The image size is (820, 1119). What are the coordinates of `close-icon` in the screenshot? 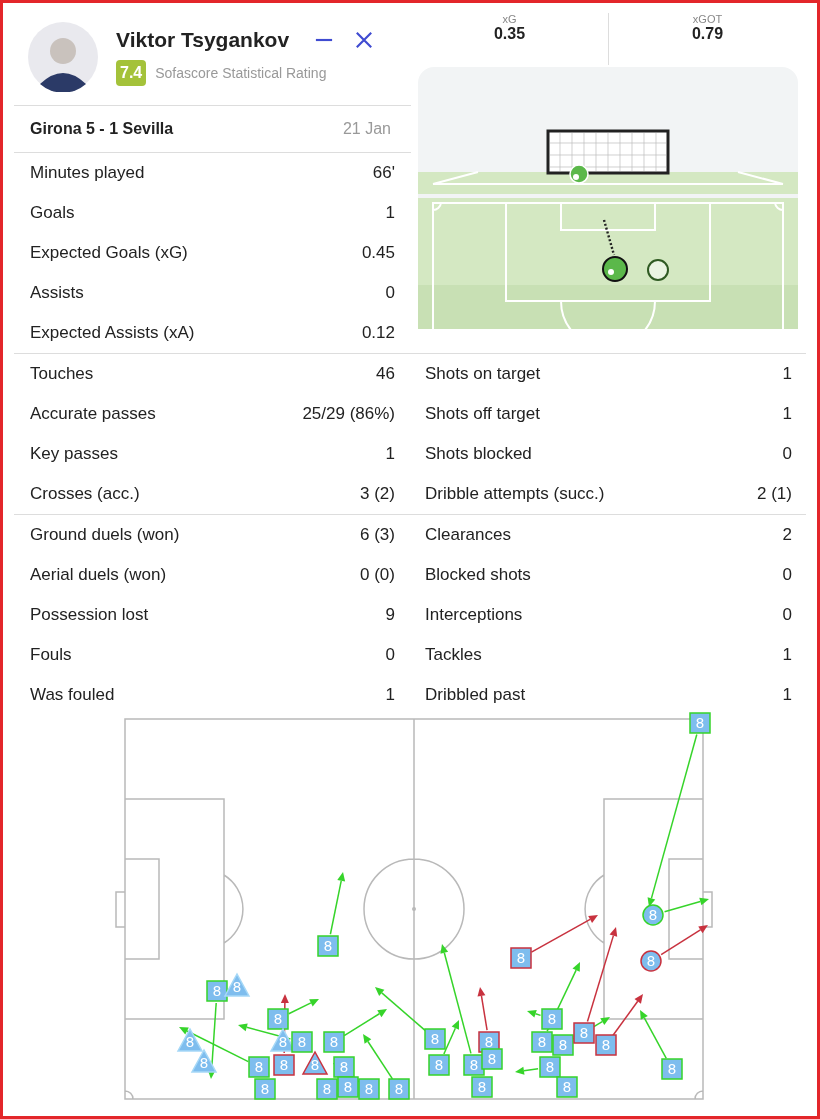 It's located at (364, 40).